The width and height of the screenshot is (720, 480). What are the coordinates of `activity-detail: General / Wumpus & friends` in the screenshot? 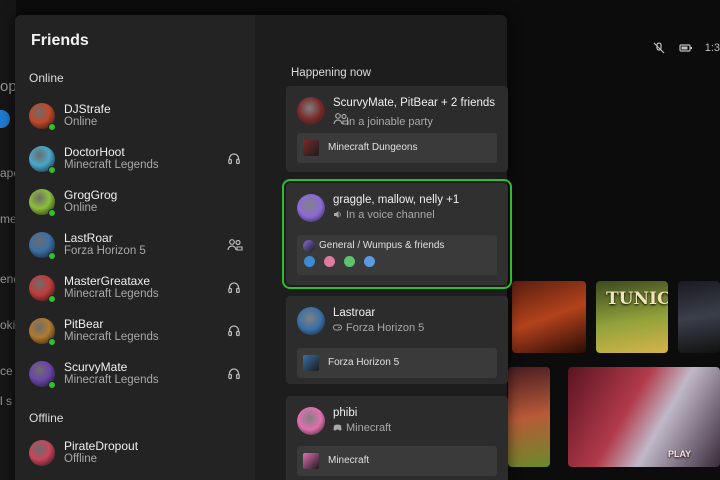 It's located at (397, 255).